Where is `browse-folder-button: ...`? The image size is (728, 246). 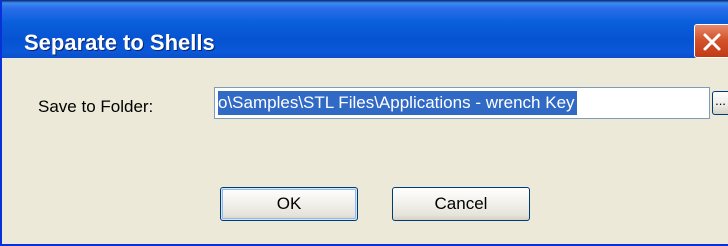 browse-folder-button: ... is located at coordinates (720, 103).